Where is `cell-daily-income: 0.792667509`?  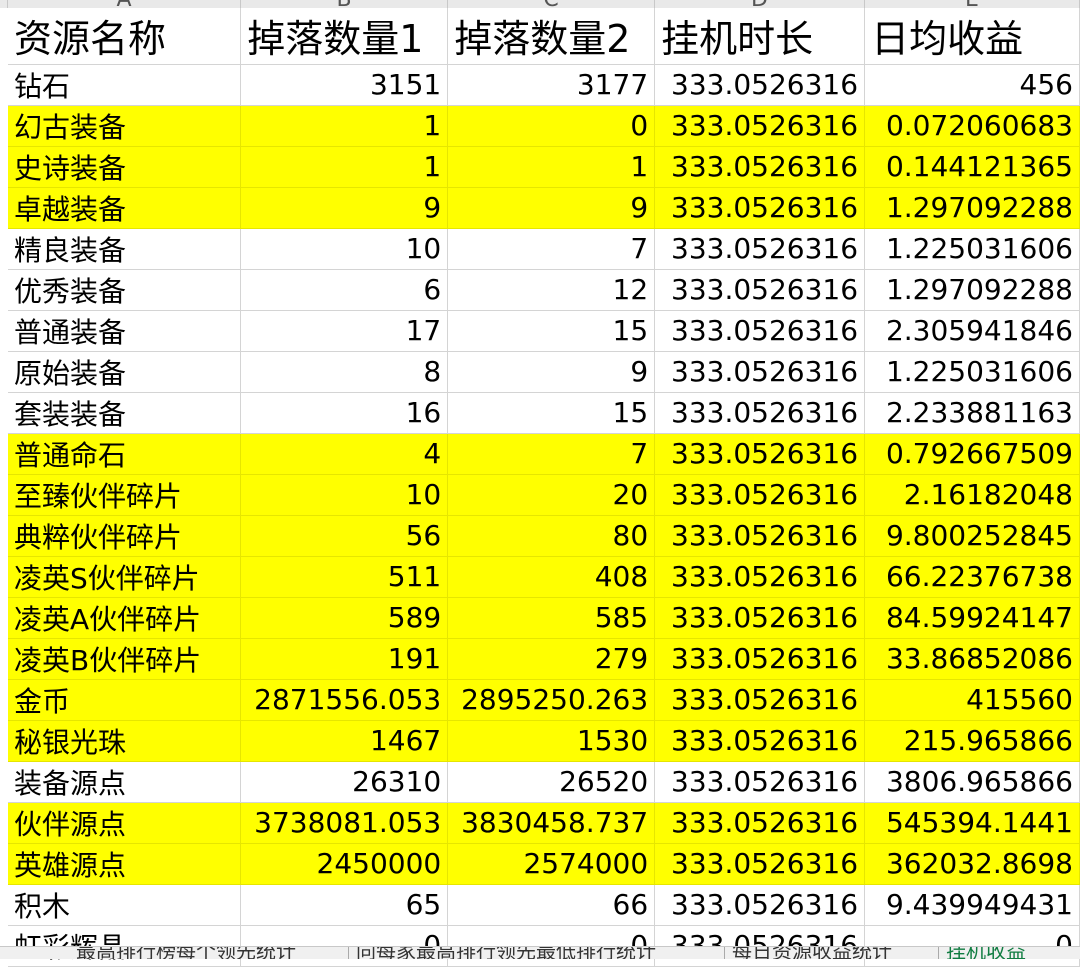
cell-daily-income: 0.792667509 is located at coordinates (972, 454).